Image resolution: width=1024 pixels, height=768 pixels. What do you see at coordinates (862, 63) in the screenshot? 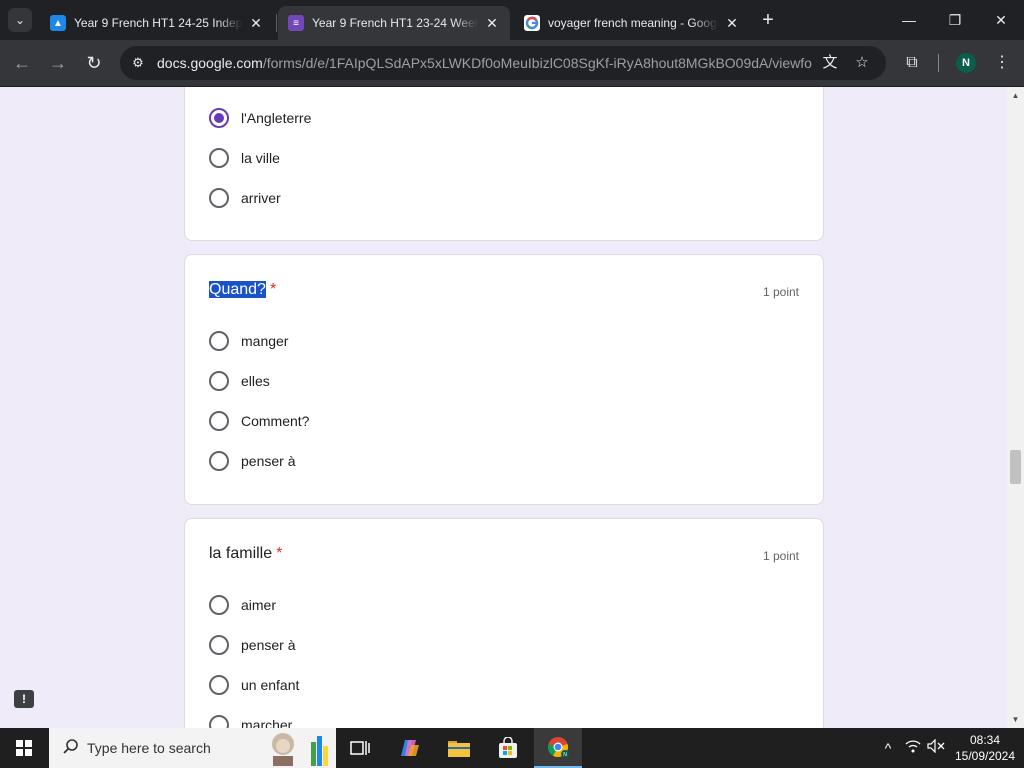
I see `bookmark-star-icon: ☆` at bounding box center [862, 63].